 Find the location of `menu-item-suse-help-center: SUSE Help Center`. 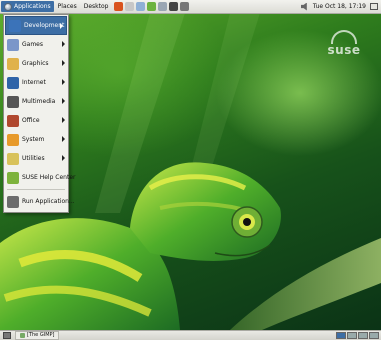

menu-item-suse-help-center: SUSE Help Center is located at coordinates (40, 177).